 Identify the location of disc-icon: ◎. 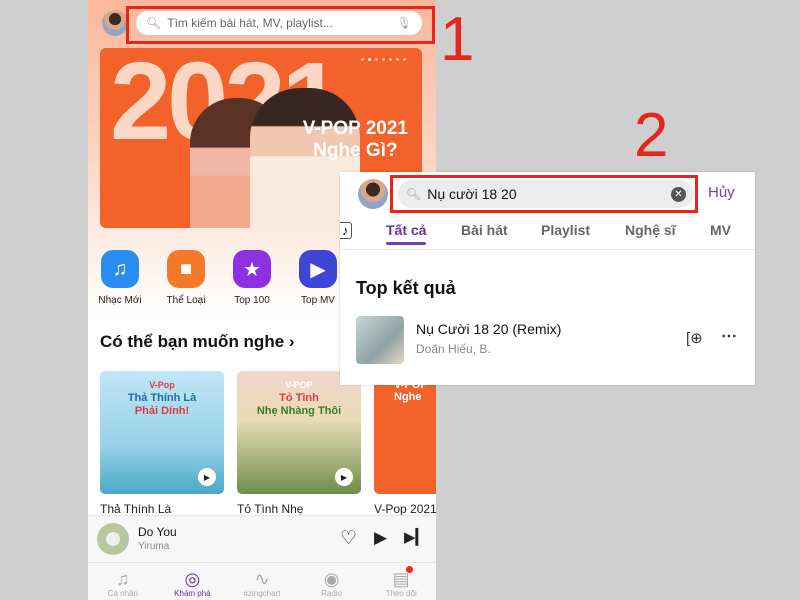
(192, 579).